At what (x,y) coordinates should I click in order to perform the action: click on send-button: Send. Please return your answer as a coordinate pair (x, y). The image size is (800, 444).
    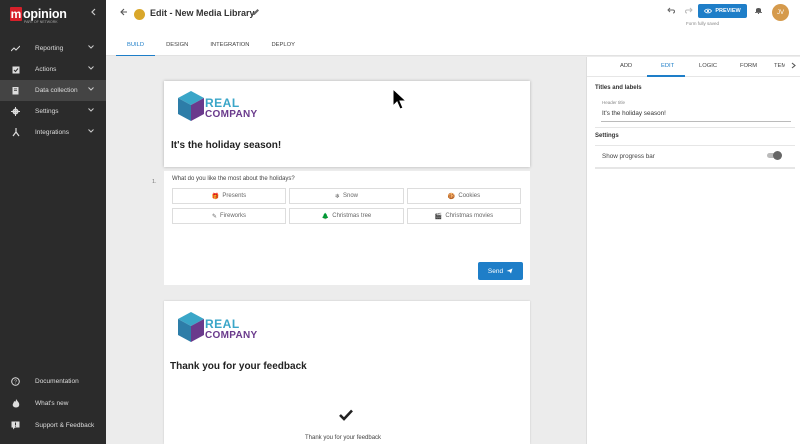
    Looking at the image, I should click on (500, 271).